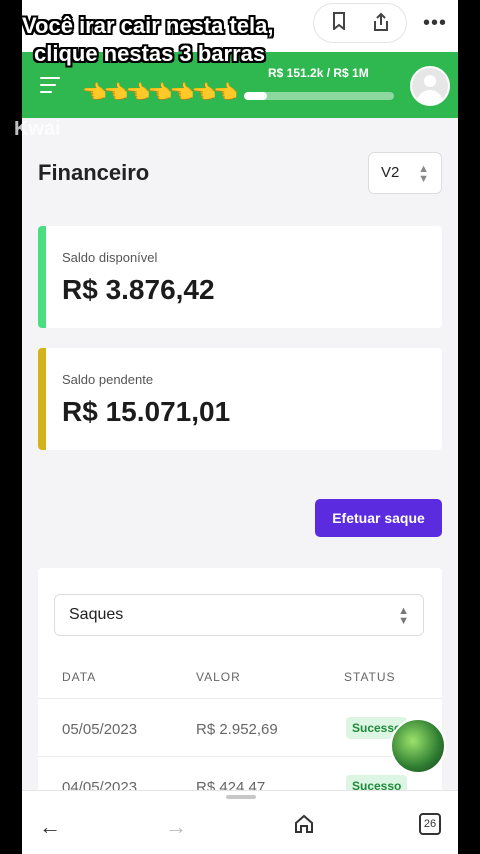 The image size is (480, 854). I want to click on column-header-date: DATA, so click(79, 677).